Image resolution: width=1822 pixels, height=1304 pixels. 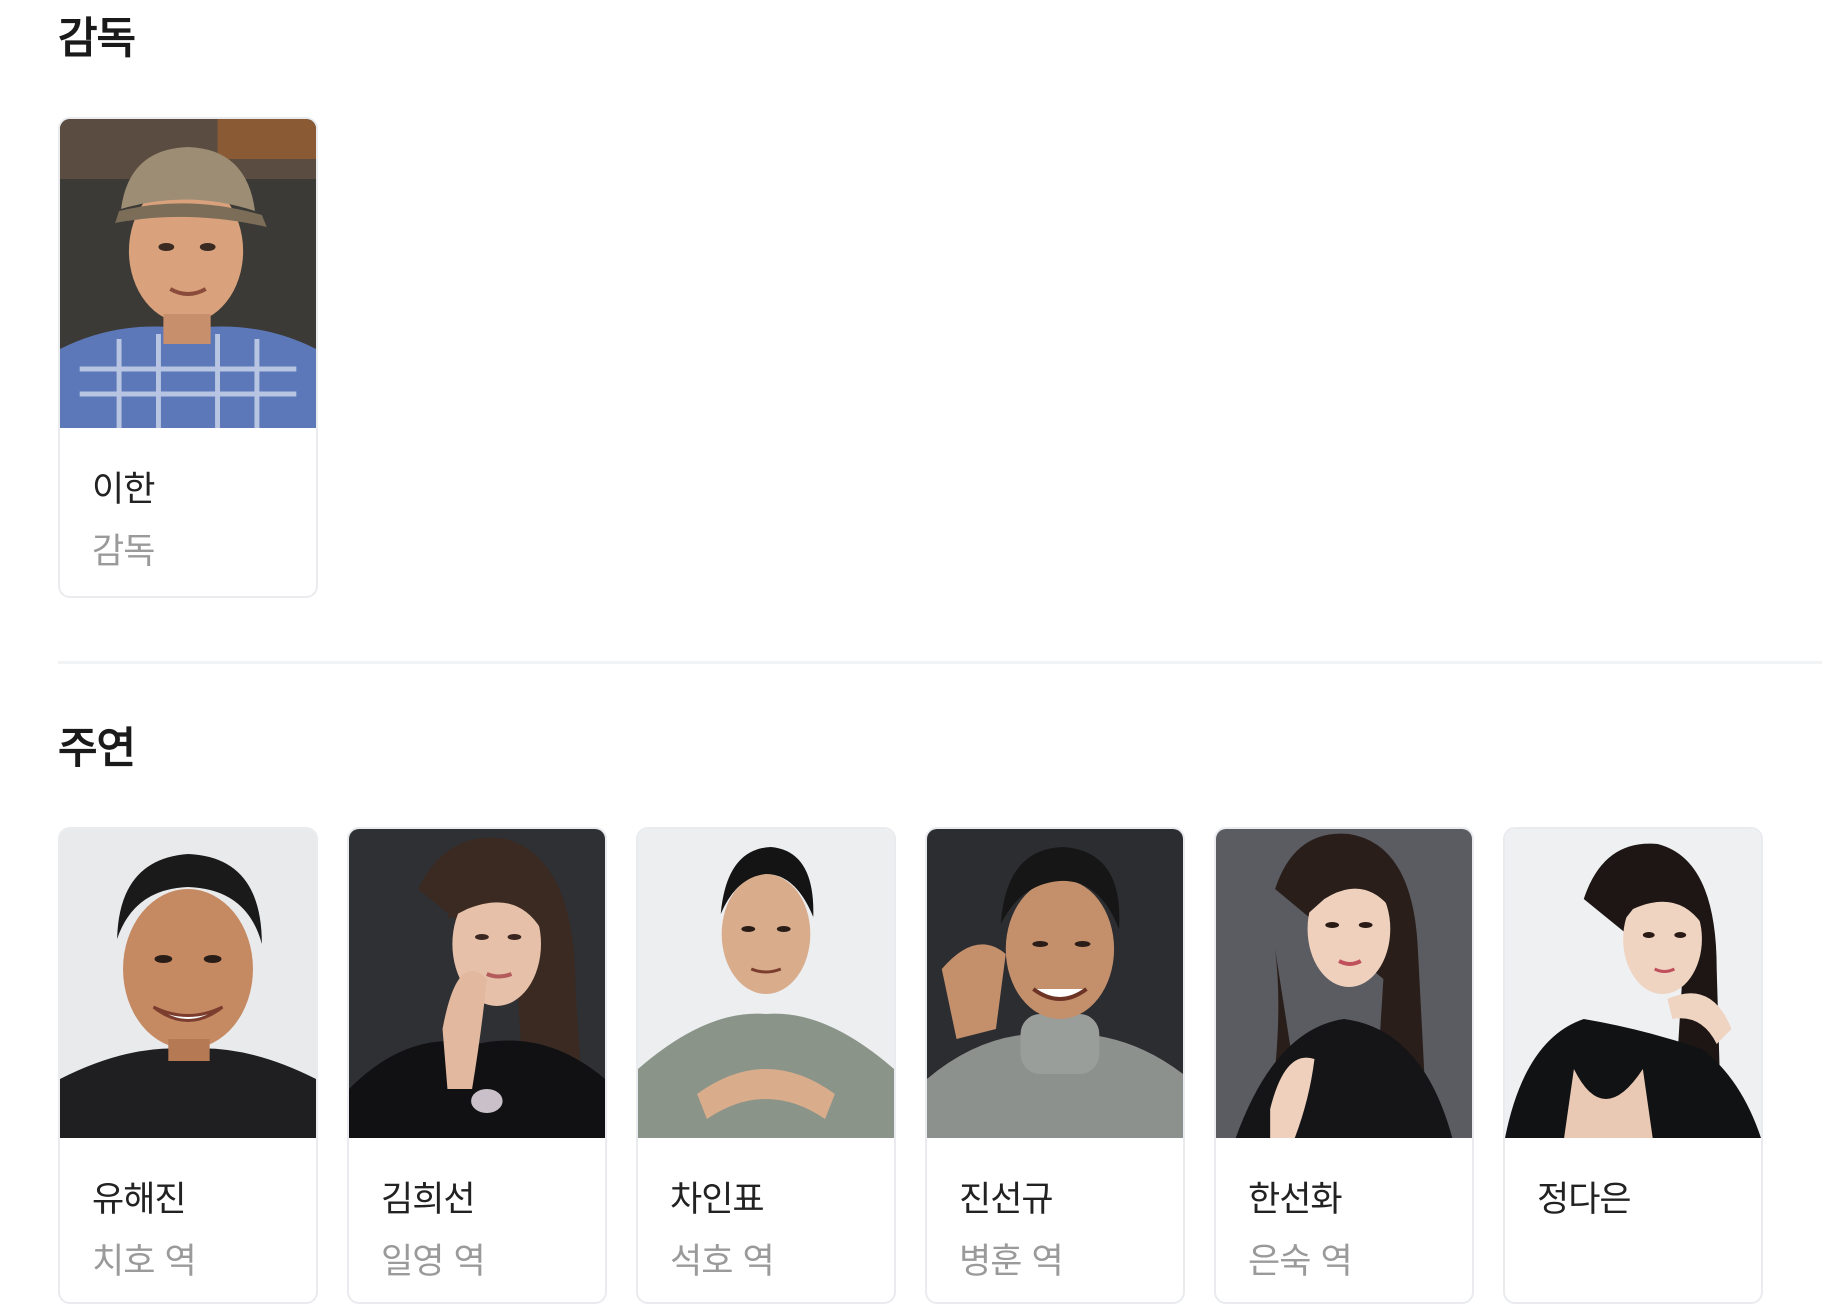 I want to click on person-name: 이한, so click(x=123, y=490).